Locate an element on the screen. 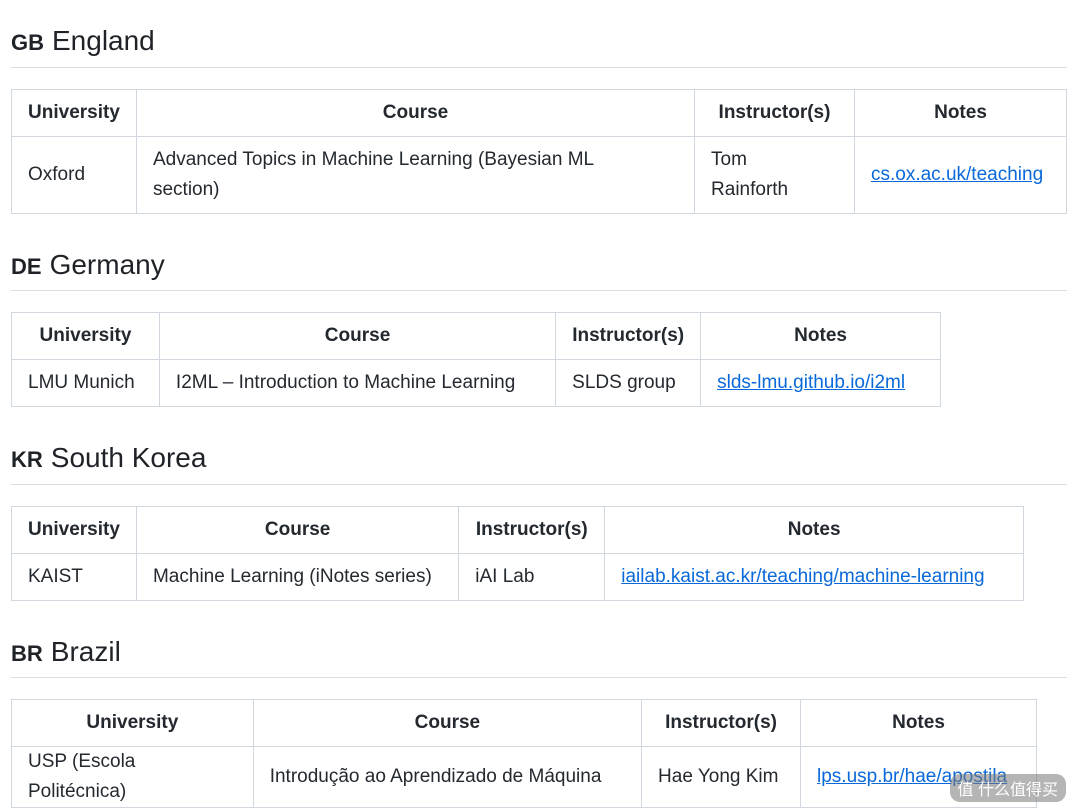 This screenshot has width=1080, height=812. cell-instructors: Tom Rainforth is located at coordinates (774, 175).